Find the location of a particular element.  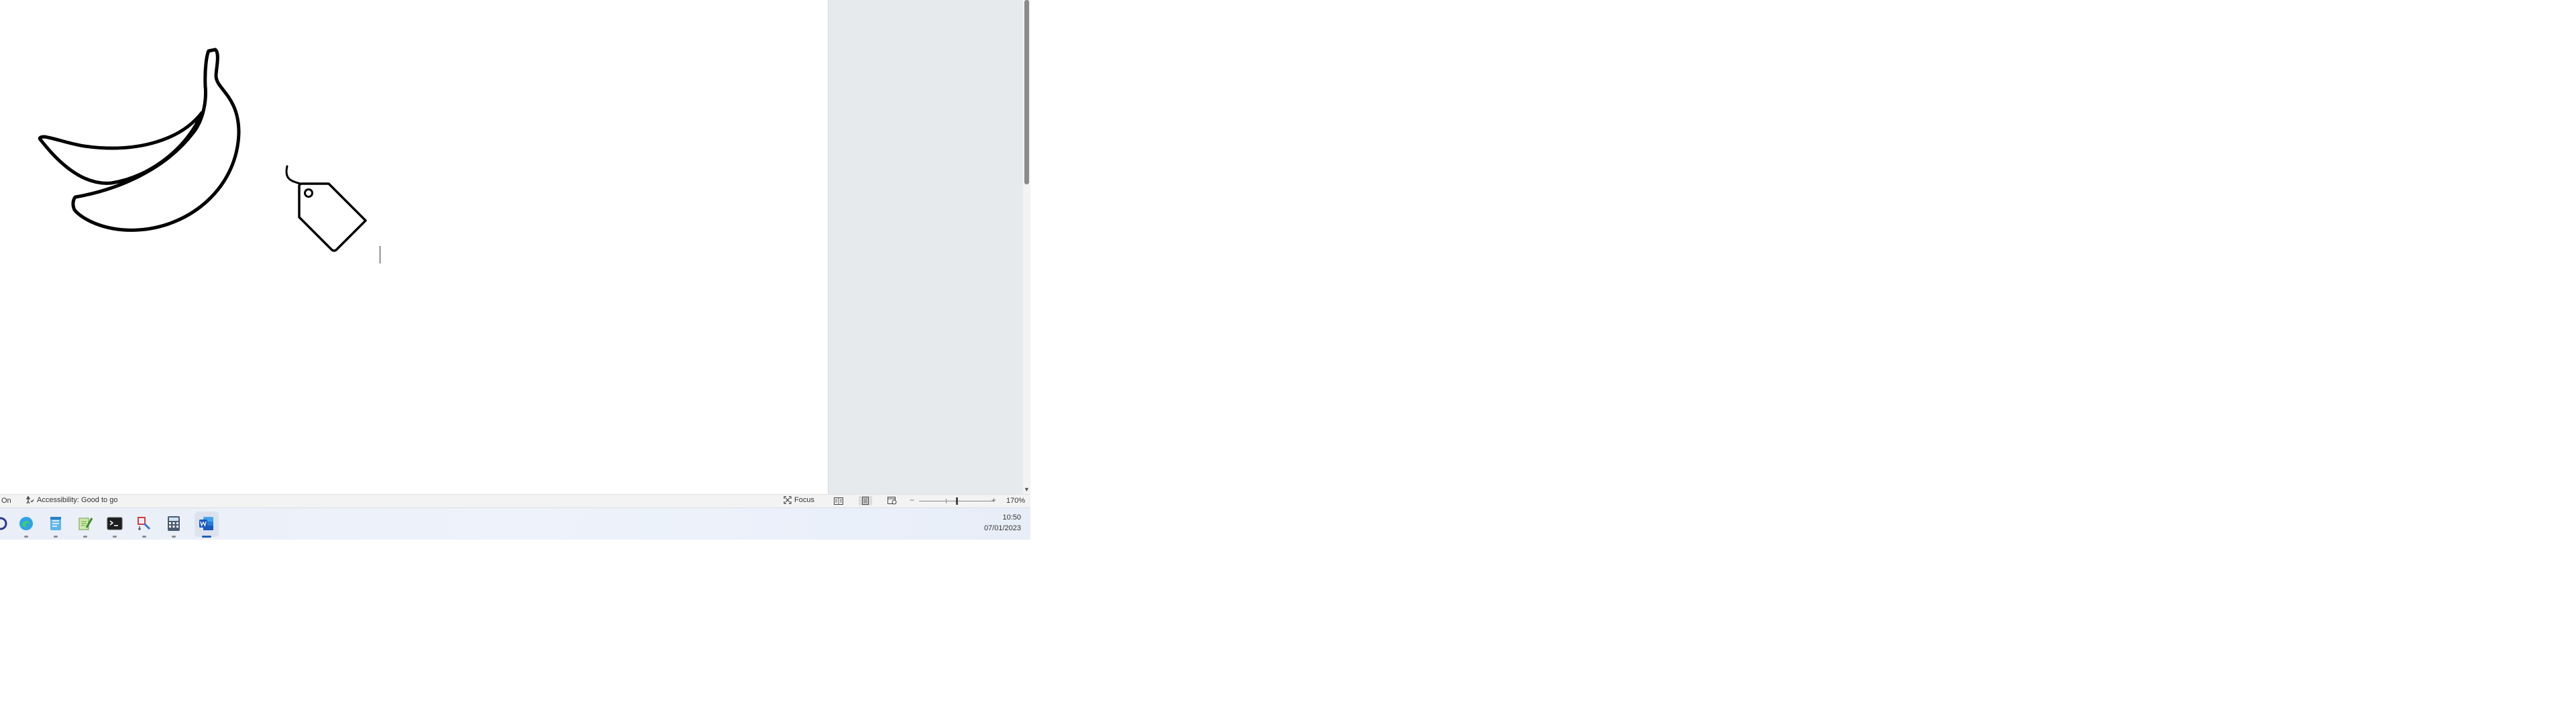

word-icon is located at coordinates (206, 526).